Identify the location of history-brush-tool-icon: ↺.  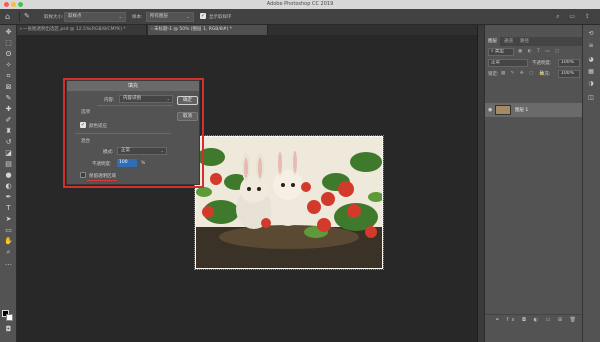
(8, 142).